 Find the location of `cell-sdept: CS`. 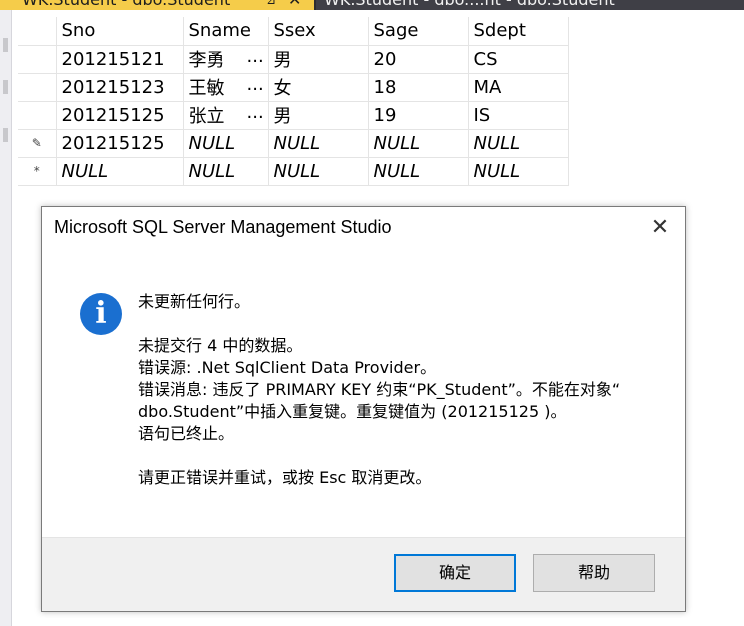

cell-sdept: CS is located at coordinates (518, 59).